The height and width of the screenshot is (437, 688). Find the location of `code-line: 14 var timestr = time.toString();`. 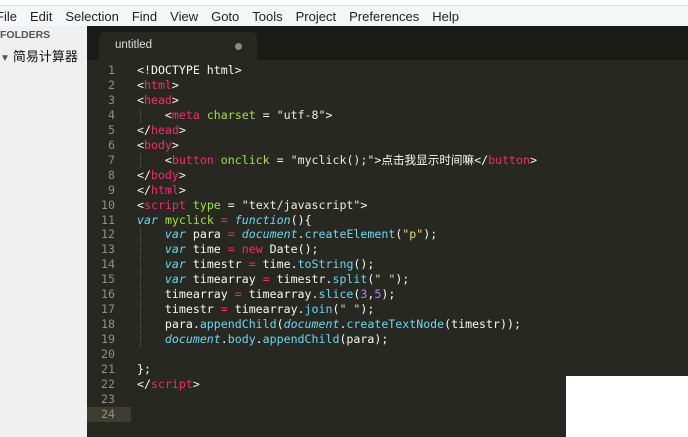

code-line: 14 var timestr = time.toString(); is located at coordinates (230, 265).